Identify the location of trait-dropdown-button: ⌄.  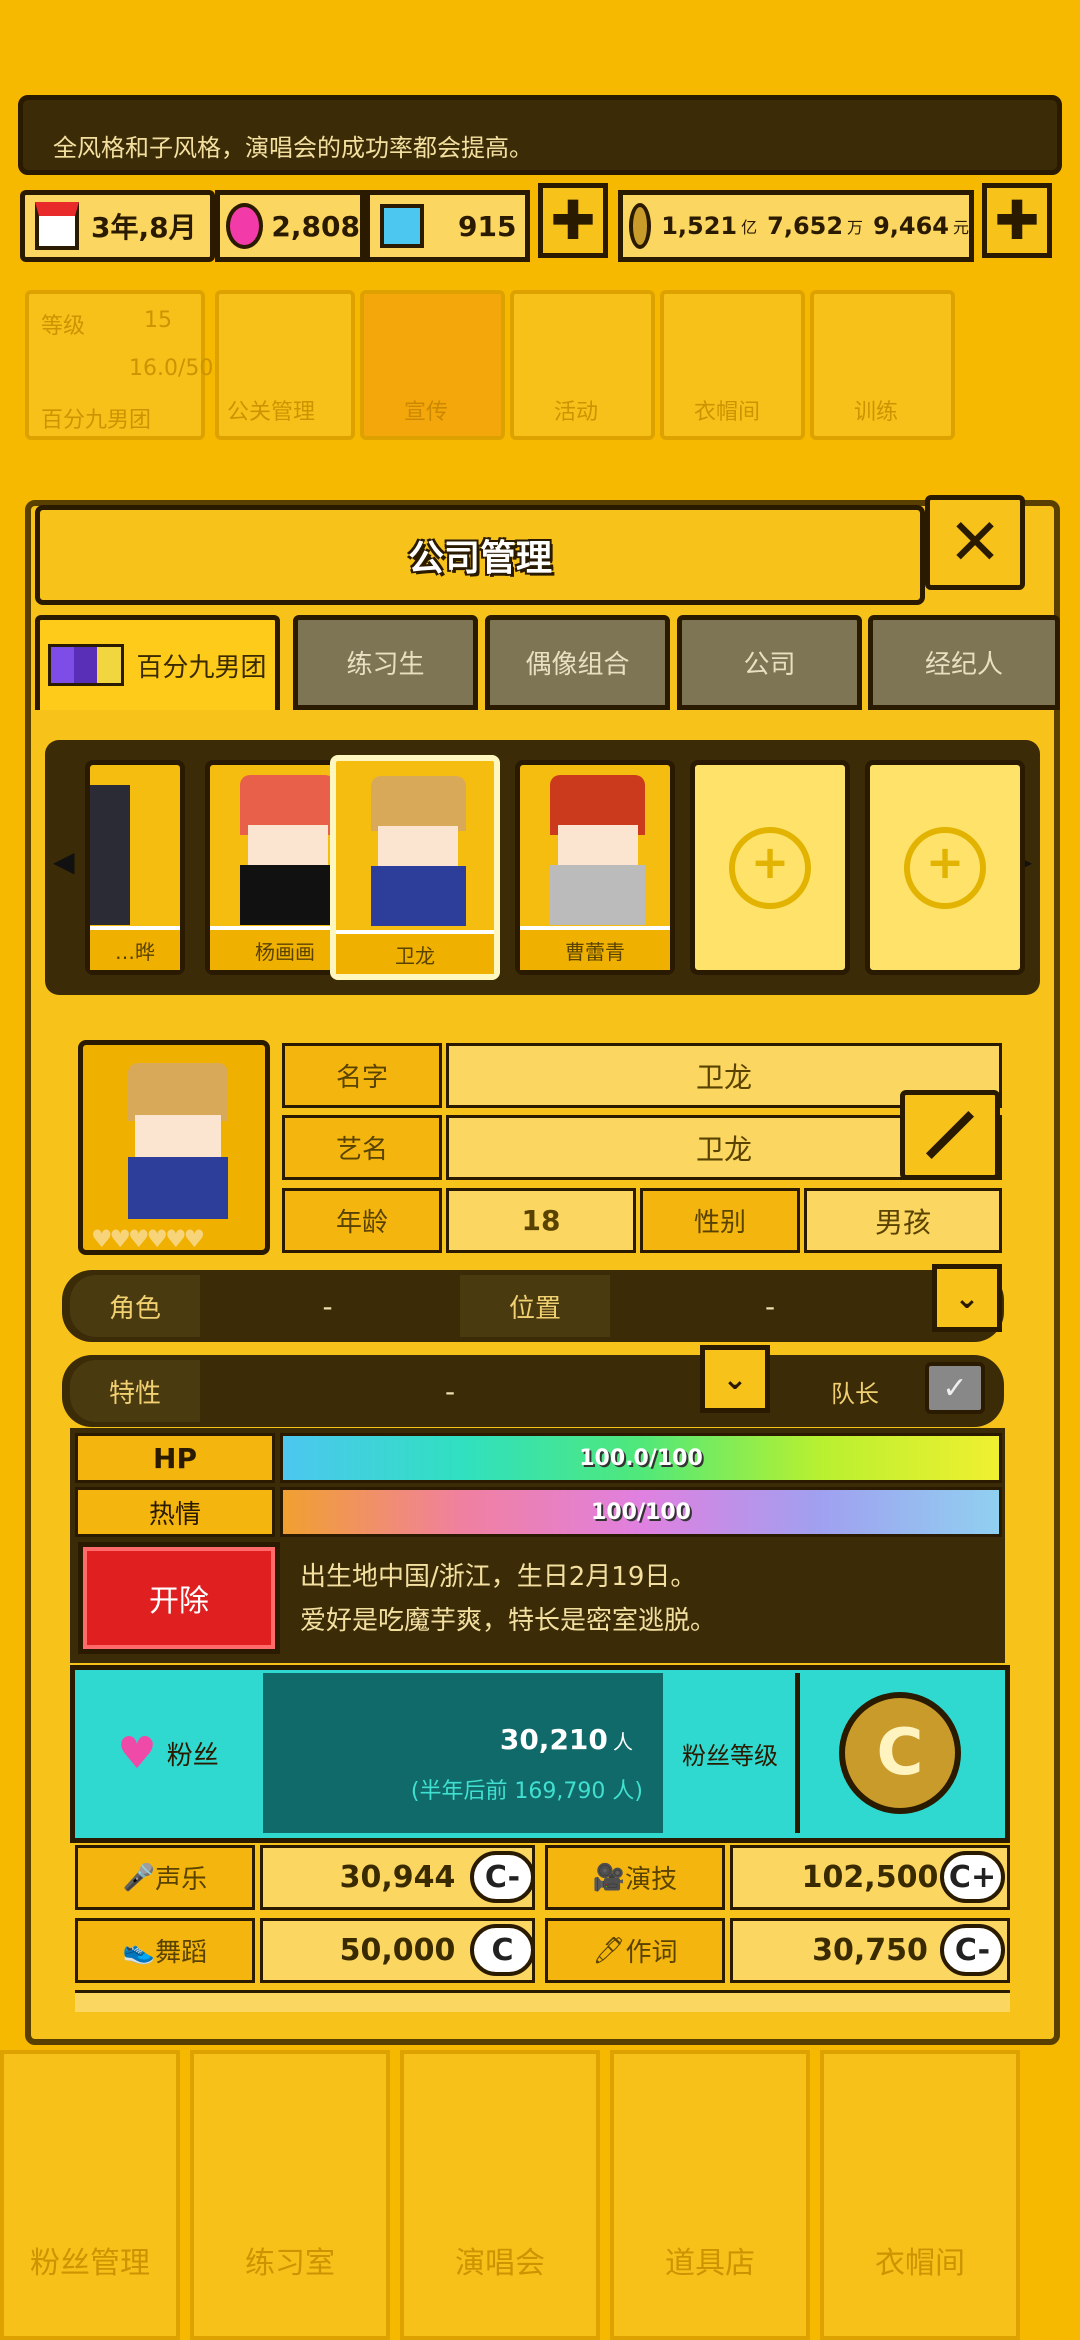
(735, 1379).